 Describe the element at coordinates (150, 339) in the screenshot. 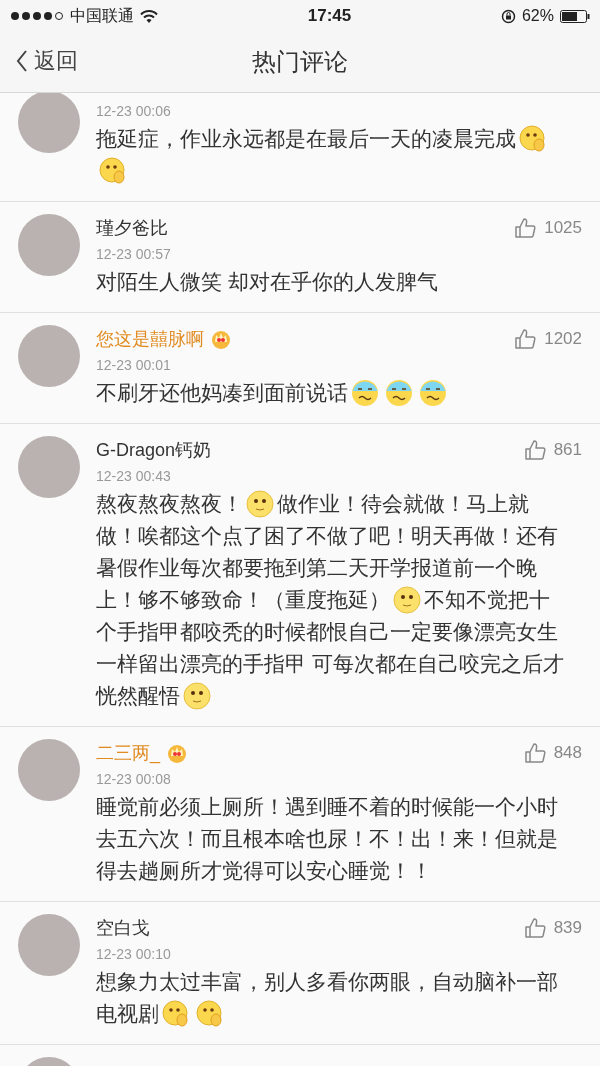

I see `user-name: 您这是囍脉啊` at that location.